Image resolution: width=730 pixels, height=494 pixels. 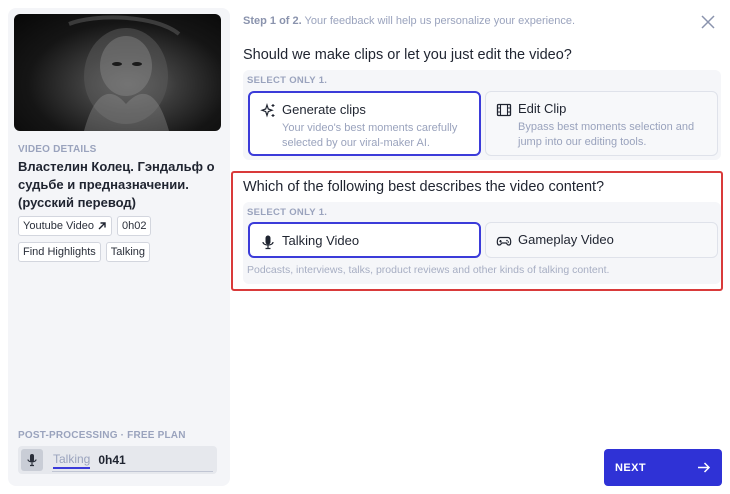 I want to click on close-button, so click(x=708, y=22).